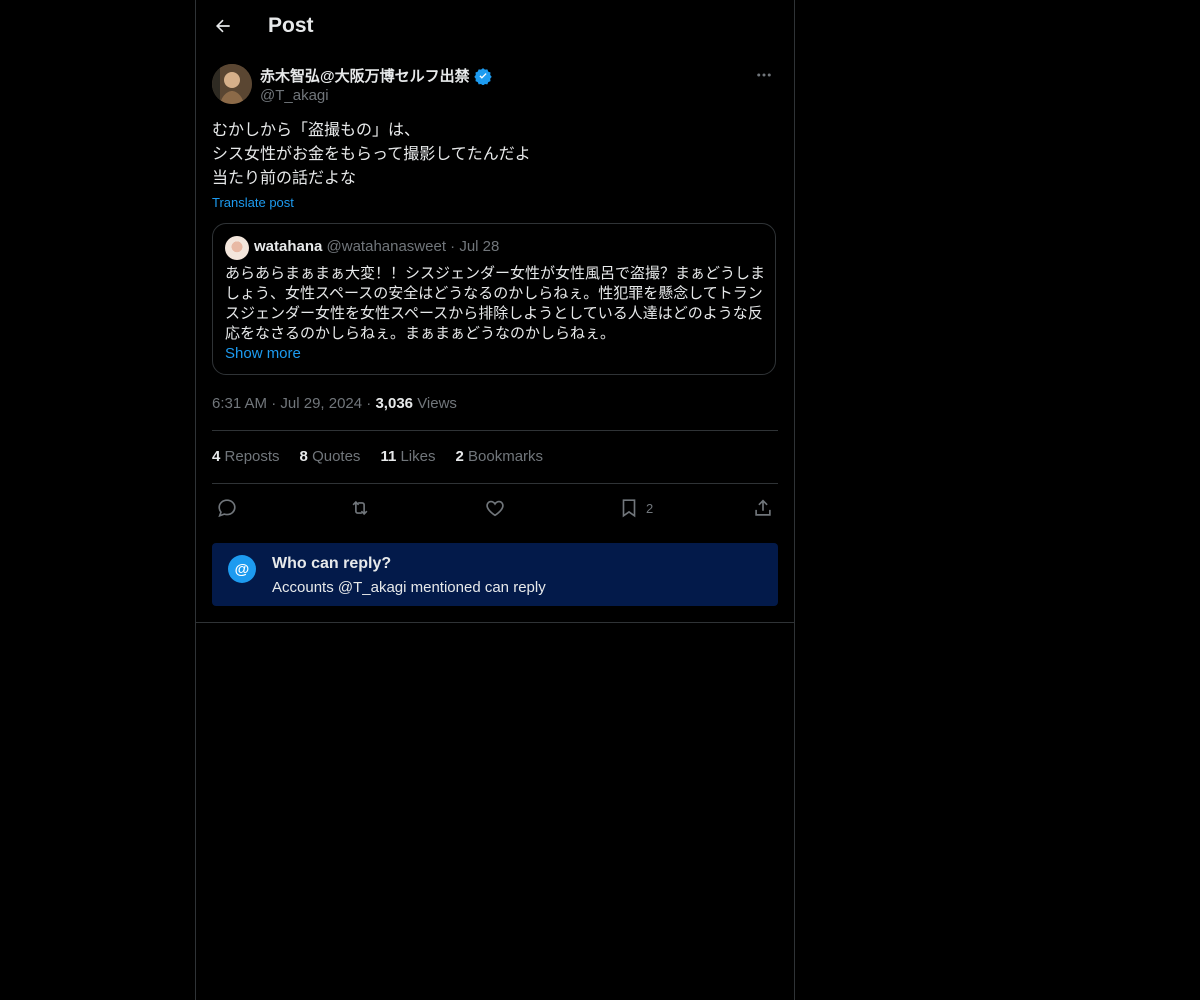  I want to click on stat-count: 8, so click(303, 456).